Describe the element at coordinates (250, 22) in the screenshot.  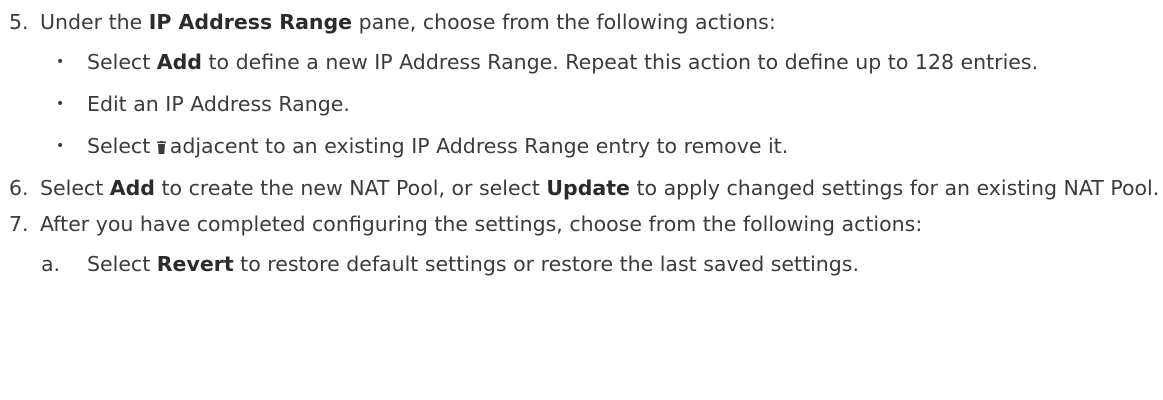
I see `ip-address-range-term: IP Address Range` at that location.